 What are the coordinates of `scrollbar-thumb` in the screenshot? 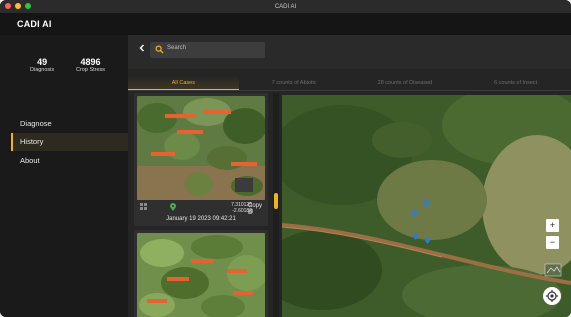 It's located at (276, 201).